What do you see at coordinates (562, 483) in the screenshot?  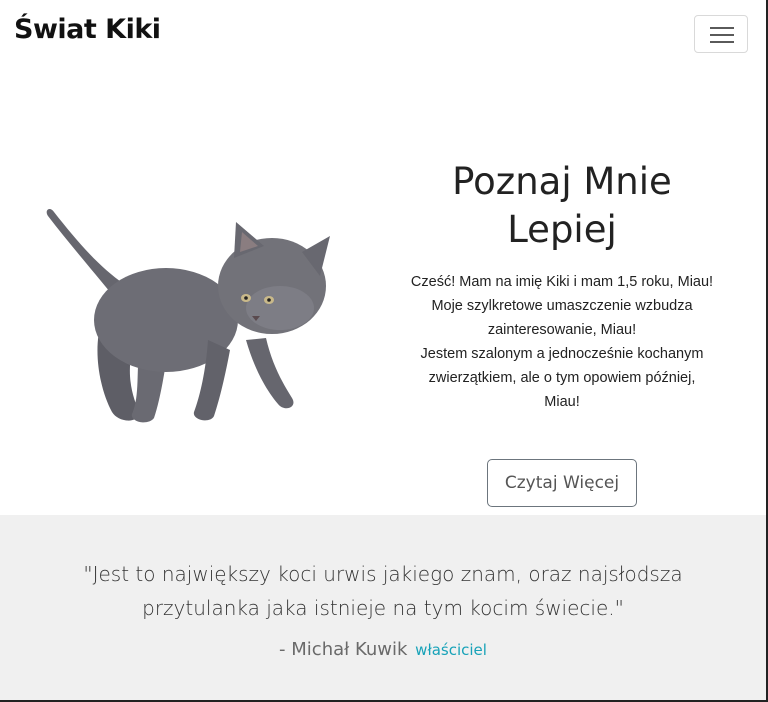 I see `read-more-button: Czytaj Więcej` at bounding box center [562, 483].